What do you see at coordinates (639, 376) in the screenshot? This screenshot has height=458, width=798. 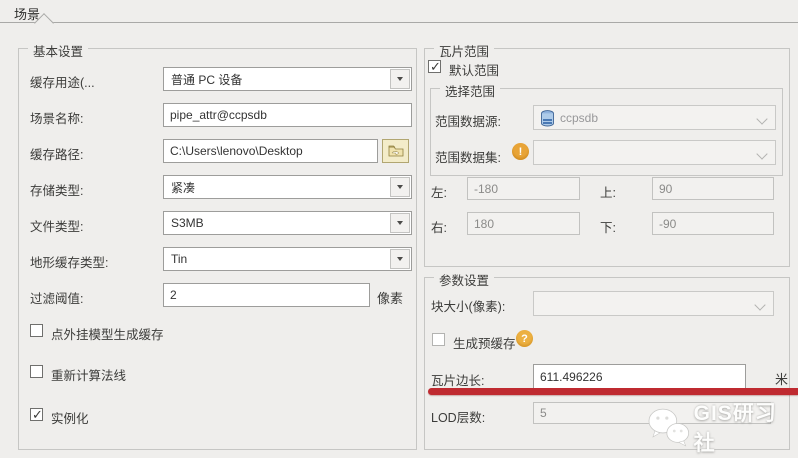 I see `tile-side-input` at bounding box center [639, 376].